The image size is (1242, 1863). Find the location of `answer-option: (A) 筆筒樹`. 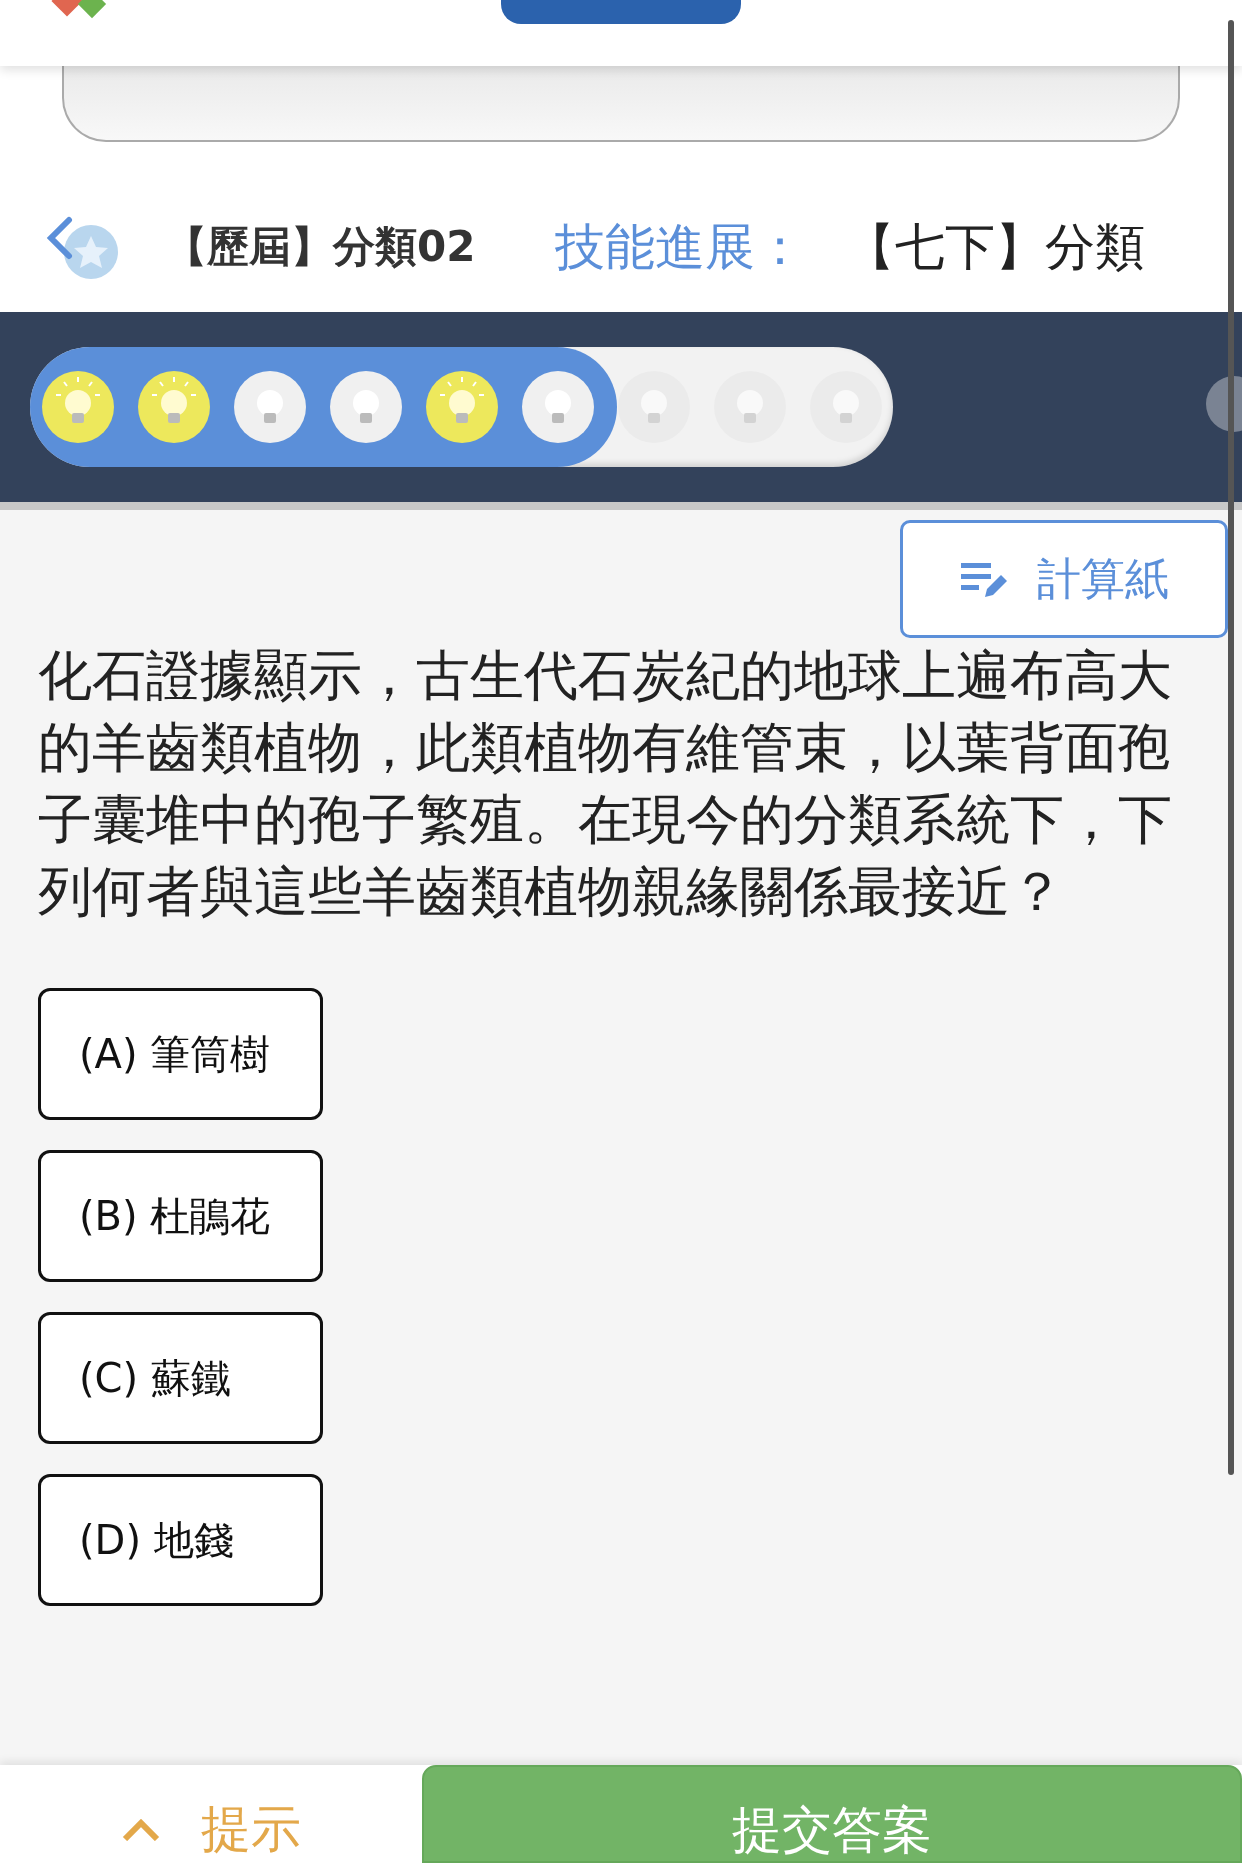

answer-option: (A) 筆筒樹 is located at coordinates (180, 1054).